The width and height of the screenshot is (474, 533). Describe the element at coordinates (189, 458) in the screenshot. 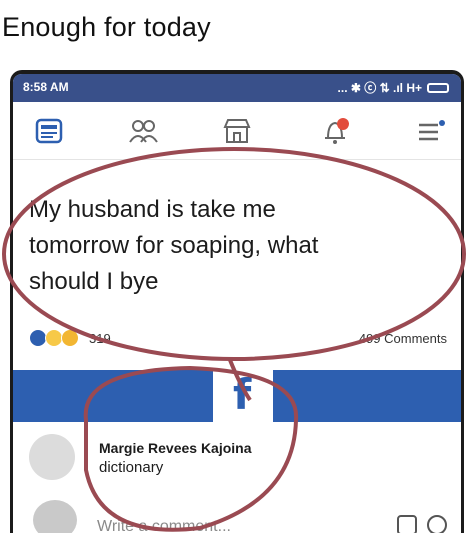

I see `comment-bubble: Margie Revees Kajoina dictionary` at that location.